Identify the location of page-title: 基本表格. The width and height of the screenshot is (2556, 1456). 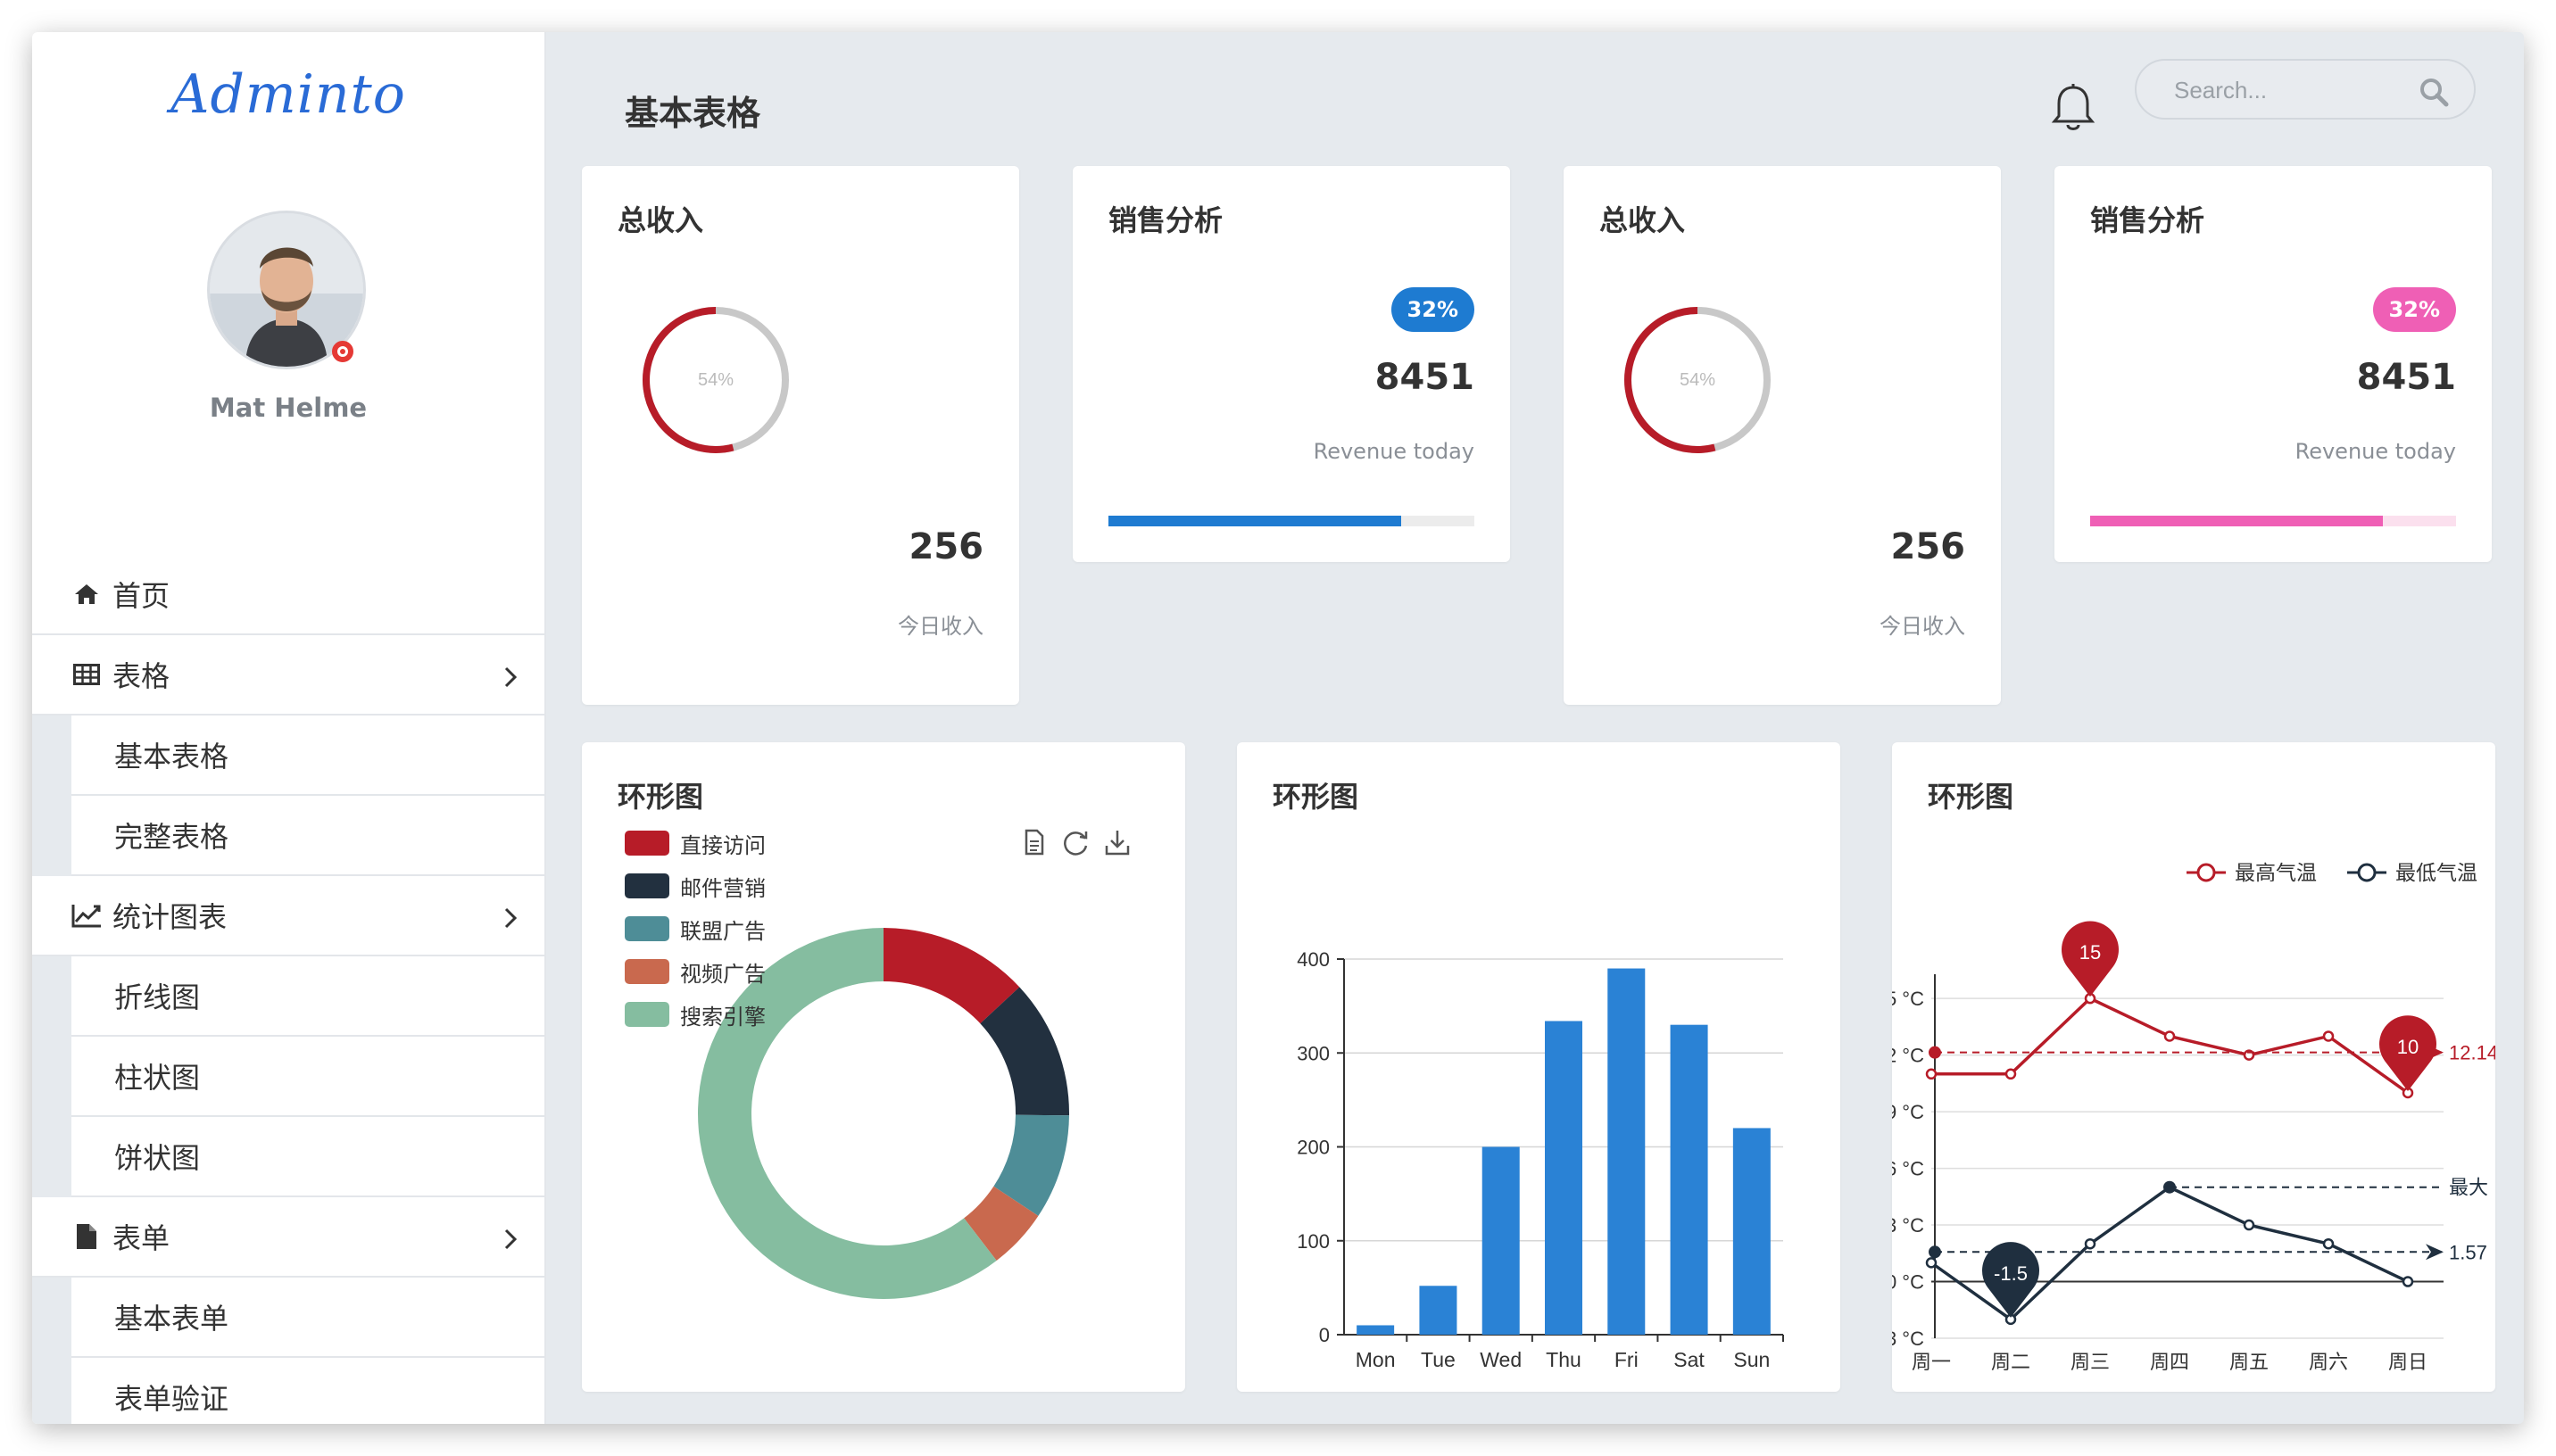
(693, 113).